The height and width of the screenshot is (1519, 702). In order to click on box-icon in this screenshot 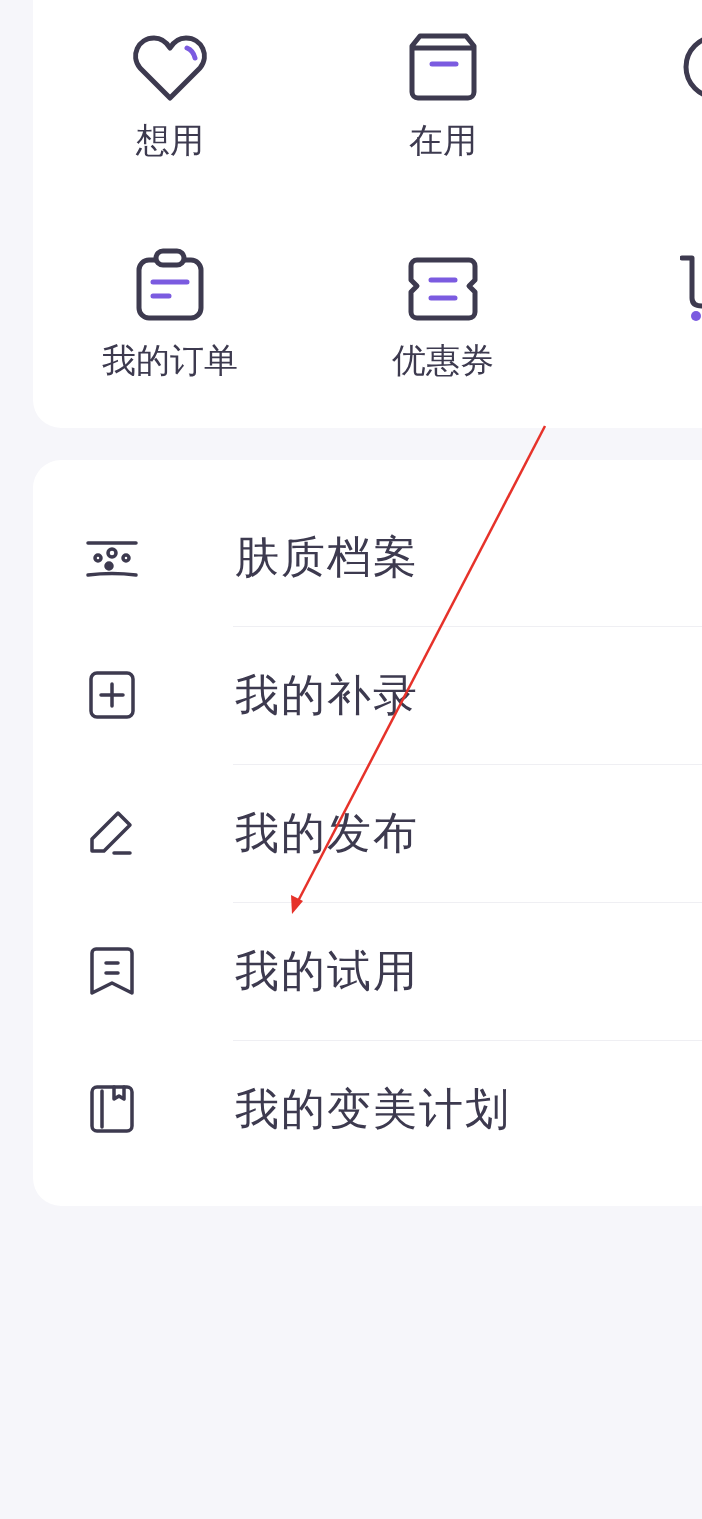, I will do `click(442, 67)`.